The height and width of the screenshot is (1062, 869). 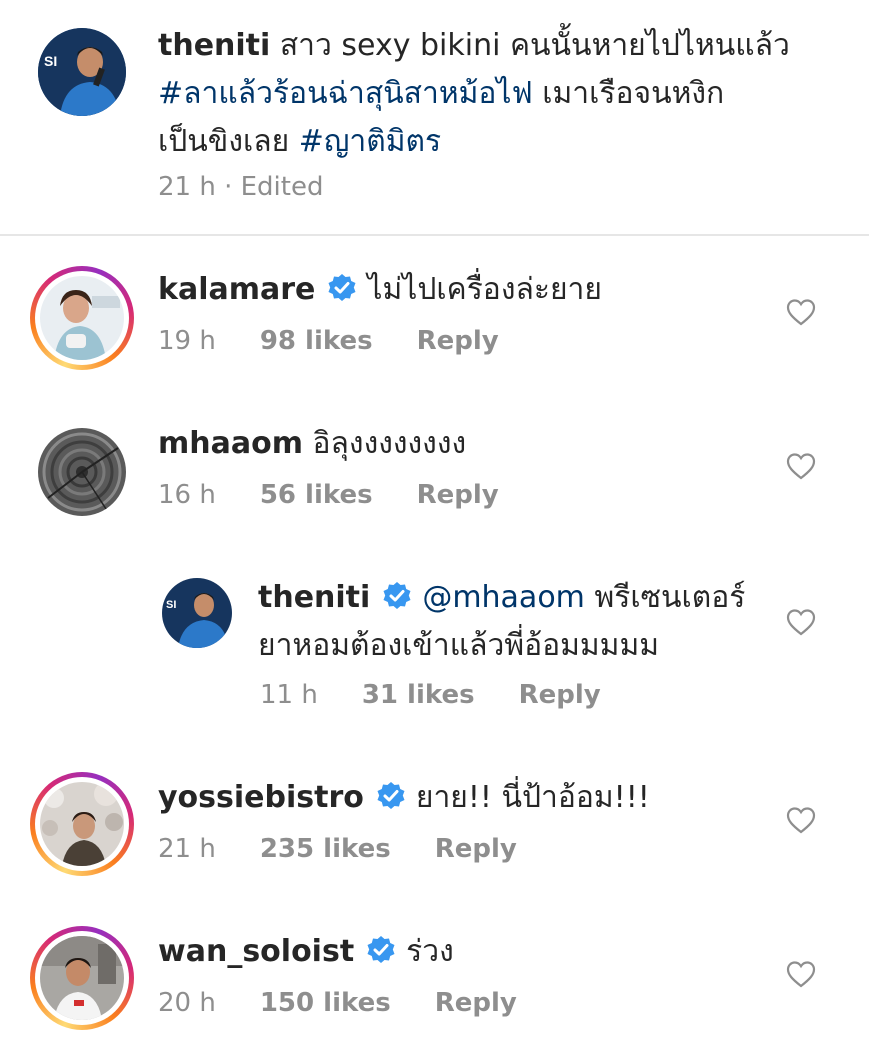 I want to click on comment-meta: 21 h 235 likes Reply, so click(x=337, y=849).